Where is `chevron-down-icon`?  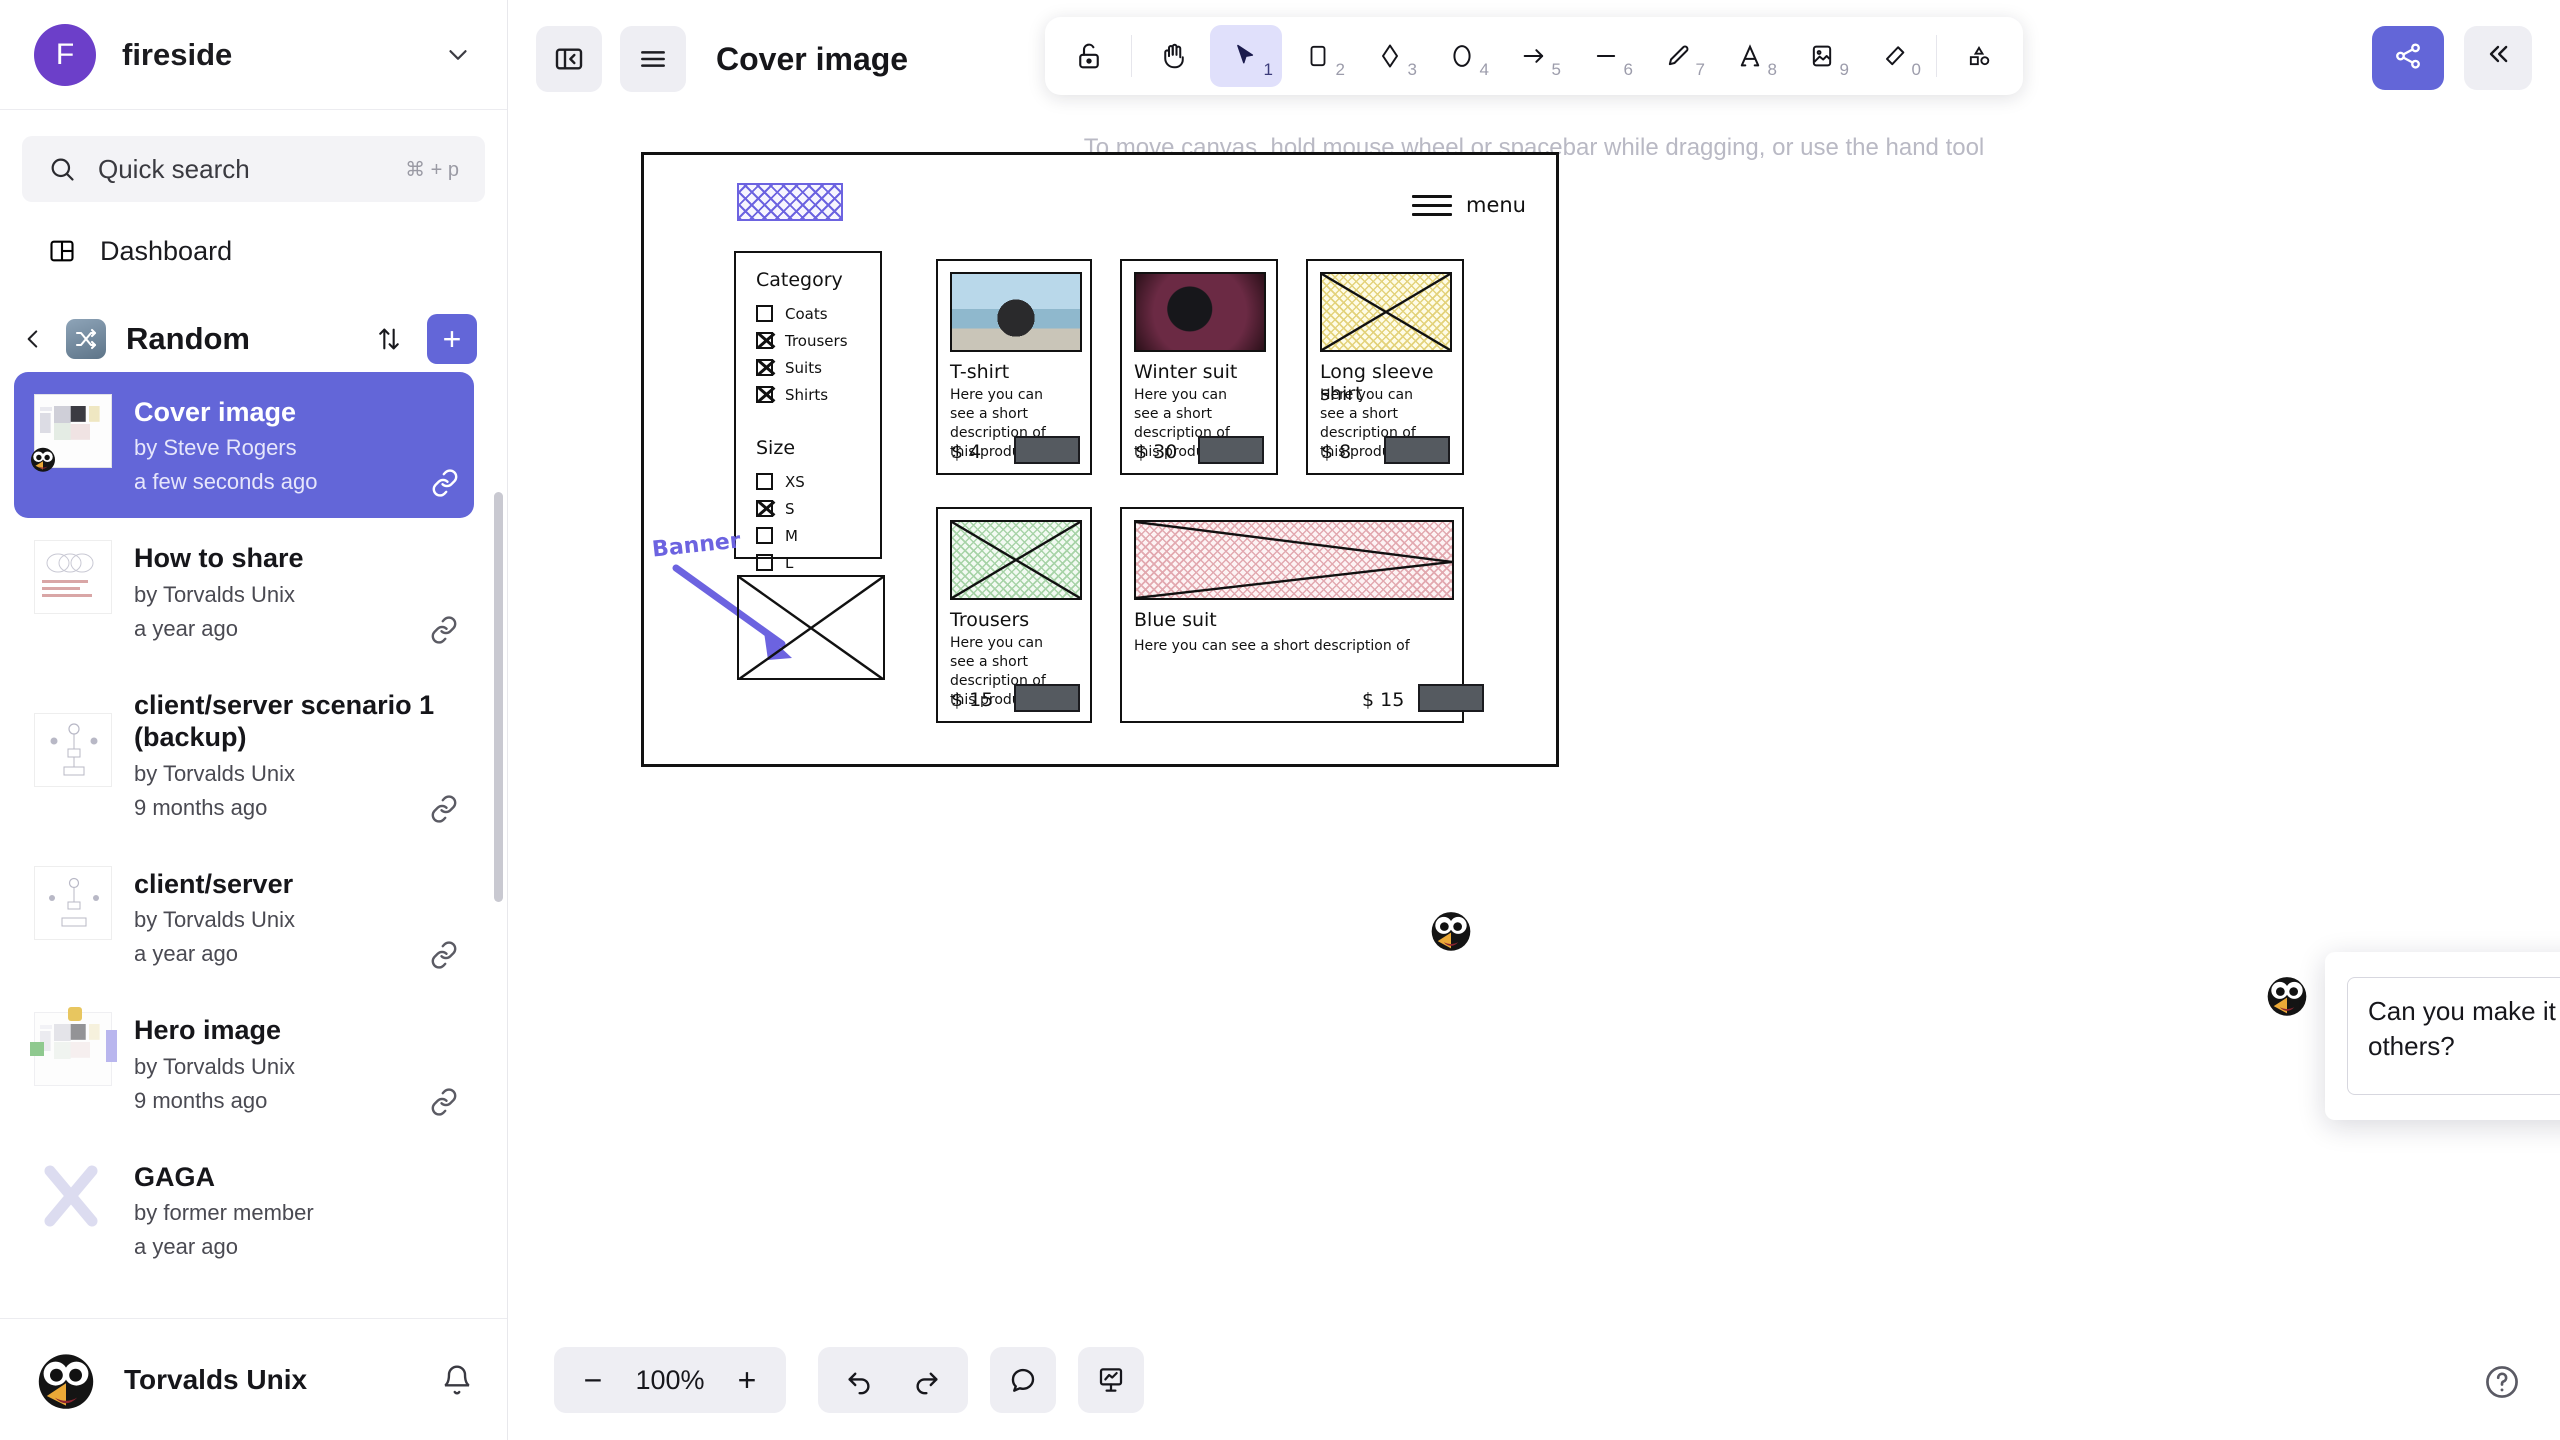
chevron-down-icon is located at coordinates (458, 55).